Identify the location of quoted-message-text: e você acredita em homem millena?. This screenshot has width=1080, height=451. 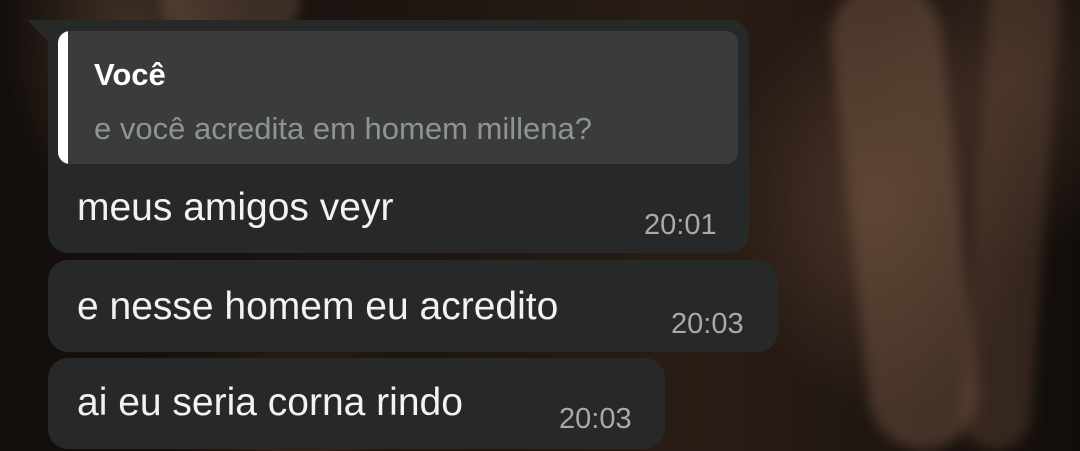
(343, 128).